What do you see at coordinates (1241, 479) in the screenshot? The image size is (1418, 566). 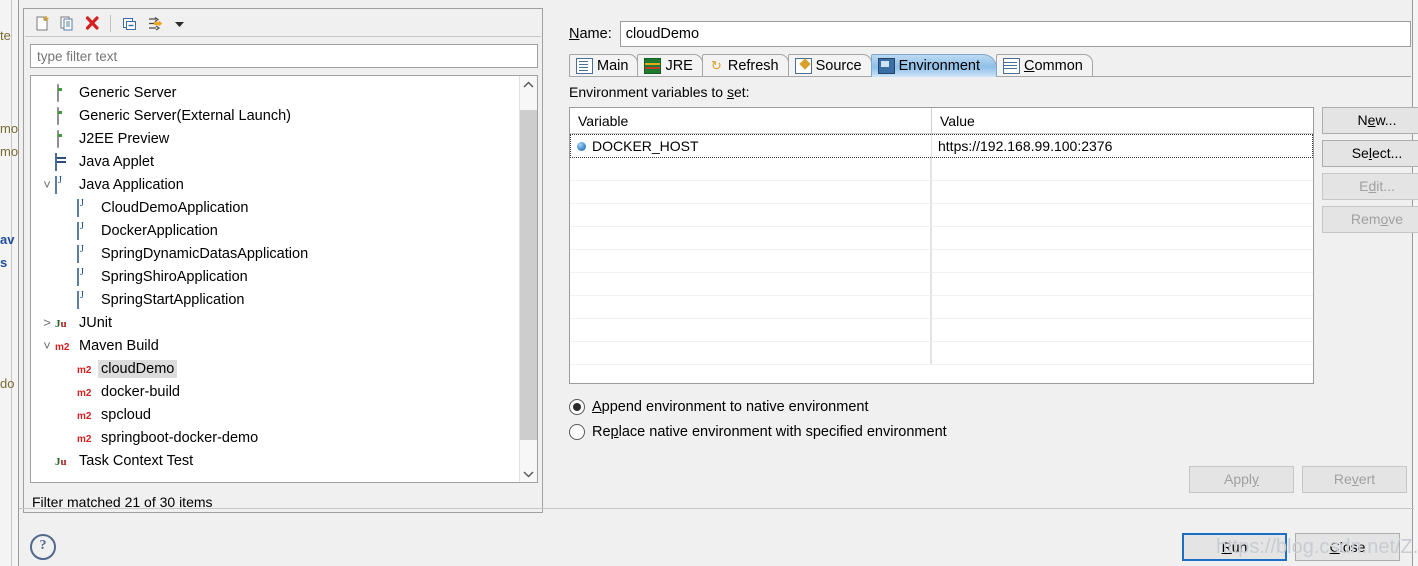 I see `apply-button: Apply` at bounding box center [1241, 479].